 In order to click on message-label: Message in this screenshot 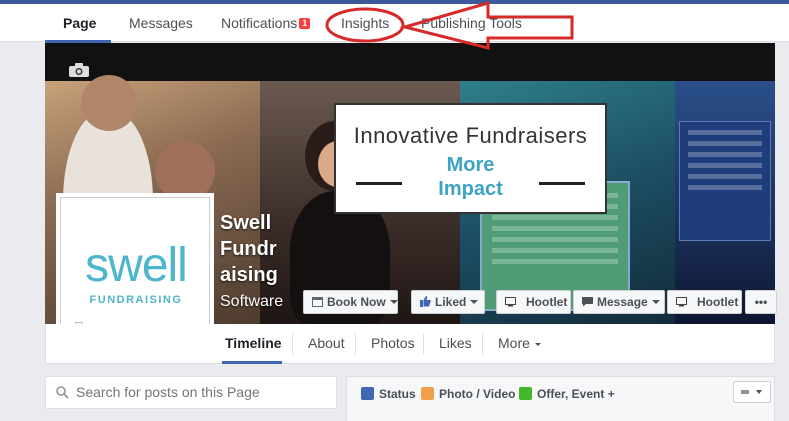, I will do `click(622, 302)`.